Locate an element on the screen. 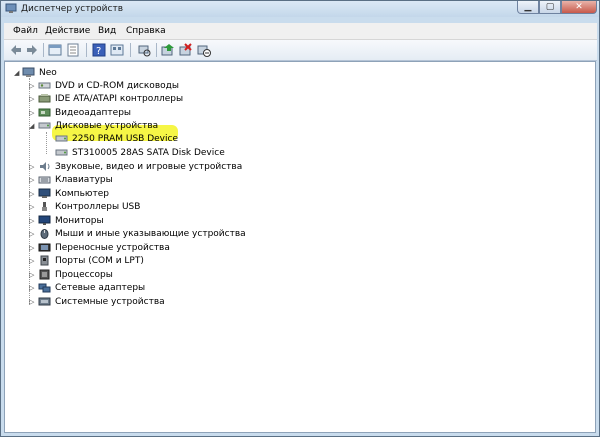  forward-icon is located at coordinates (32, 50).